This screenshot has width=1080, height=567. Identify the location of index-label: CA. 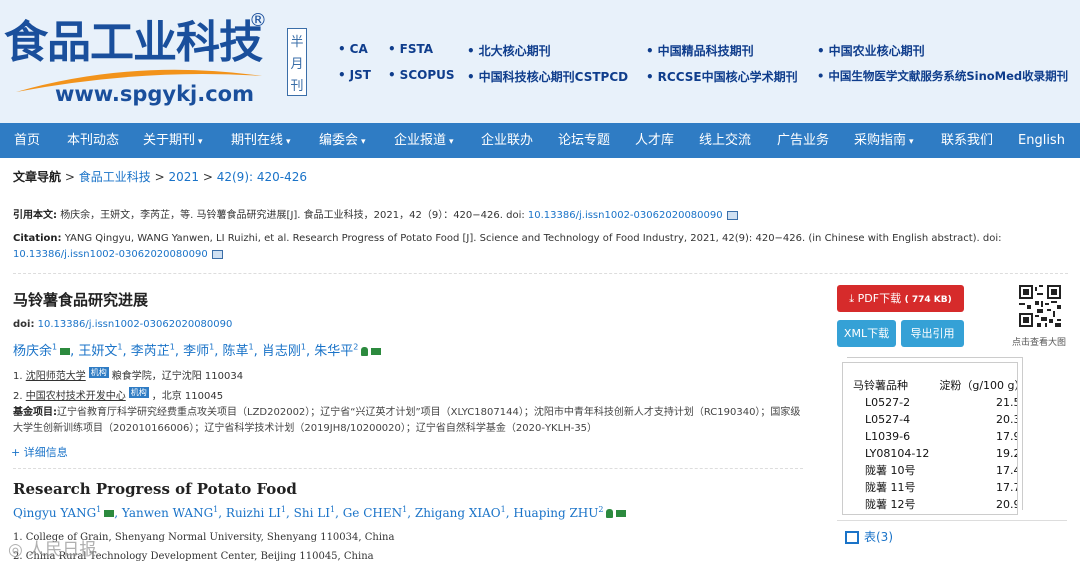
(358, 49).